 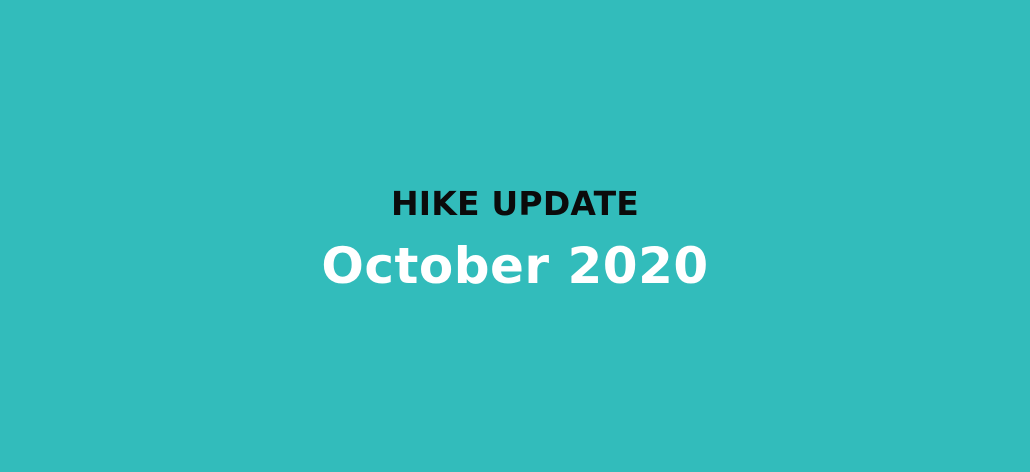 I want to click on banner-eyebrow-label: HIKE UPDATE, so click(x=515, y=203).